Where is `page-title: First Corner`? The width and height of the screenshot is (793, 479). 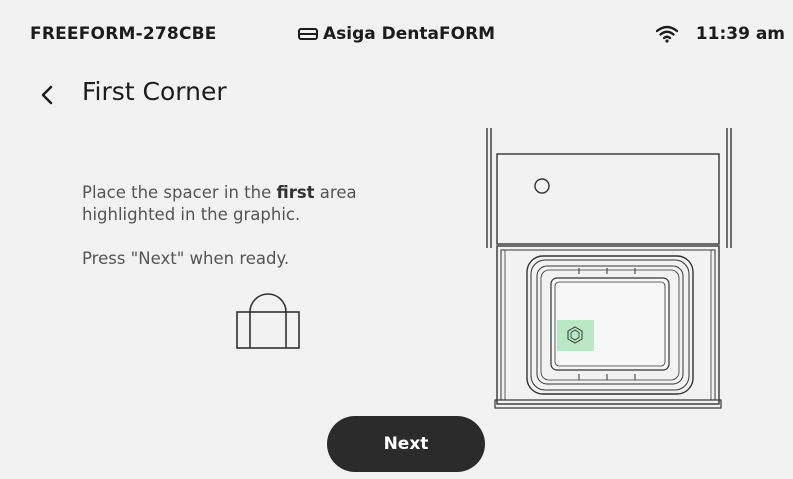
page-title: First Corner is located at coordinates (154, 91).